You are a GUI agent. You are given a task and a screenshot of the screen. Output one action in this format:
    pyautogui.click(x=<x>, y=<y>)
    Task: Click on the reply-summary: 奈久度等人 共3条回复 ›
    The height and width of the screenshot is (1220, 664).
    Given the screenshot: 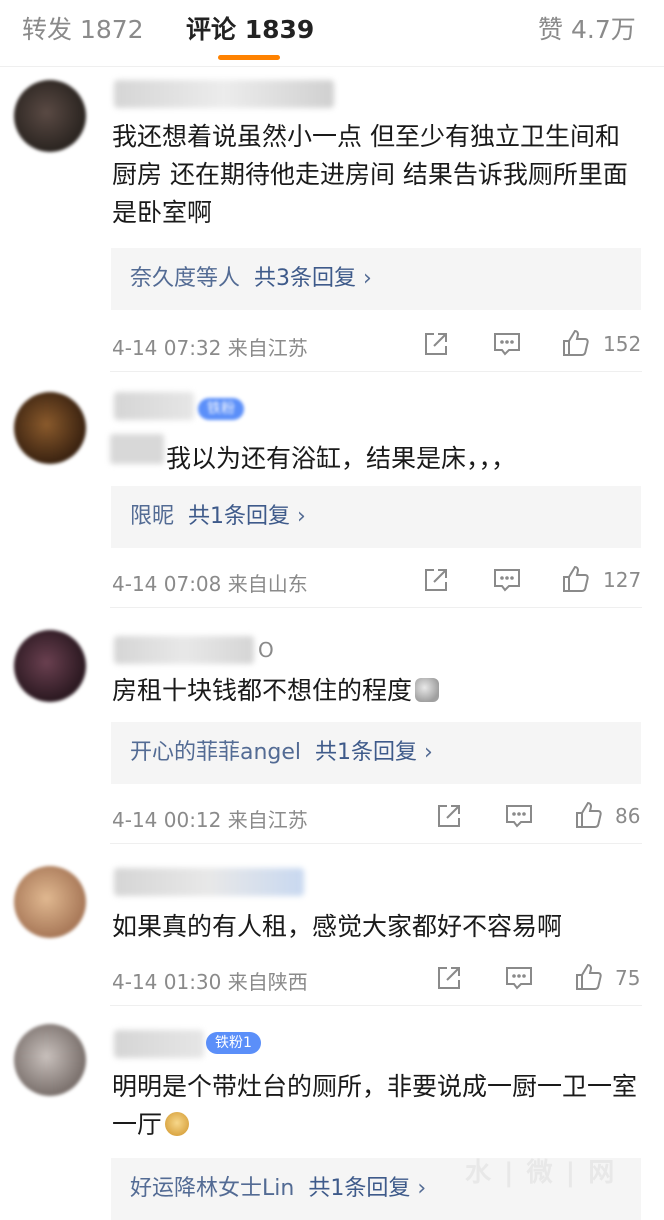 What is the action you would take?
    pyautogui.click(x=376, y=279)
    